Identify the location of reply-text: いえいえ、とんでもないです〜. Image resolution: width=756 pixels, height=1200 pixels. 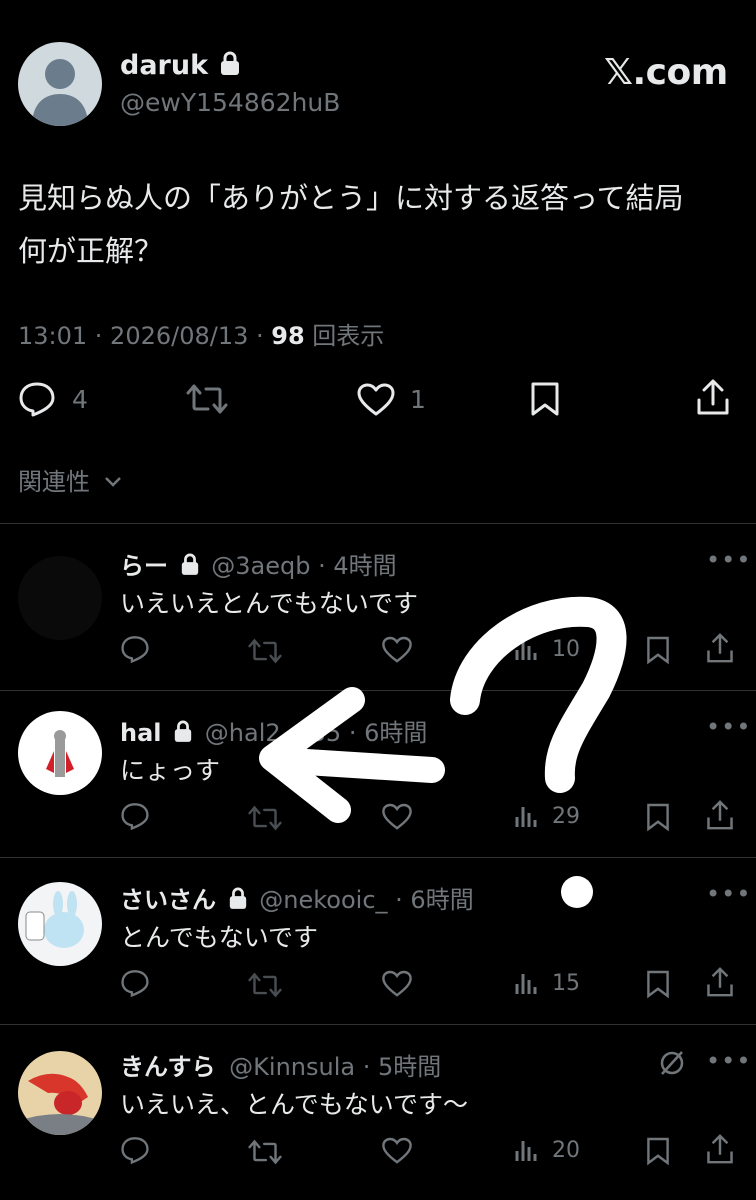
(294, 1104).